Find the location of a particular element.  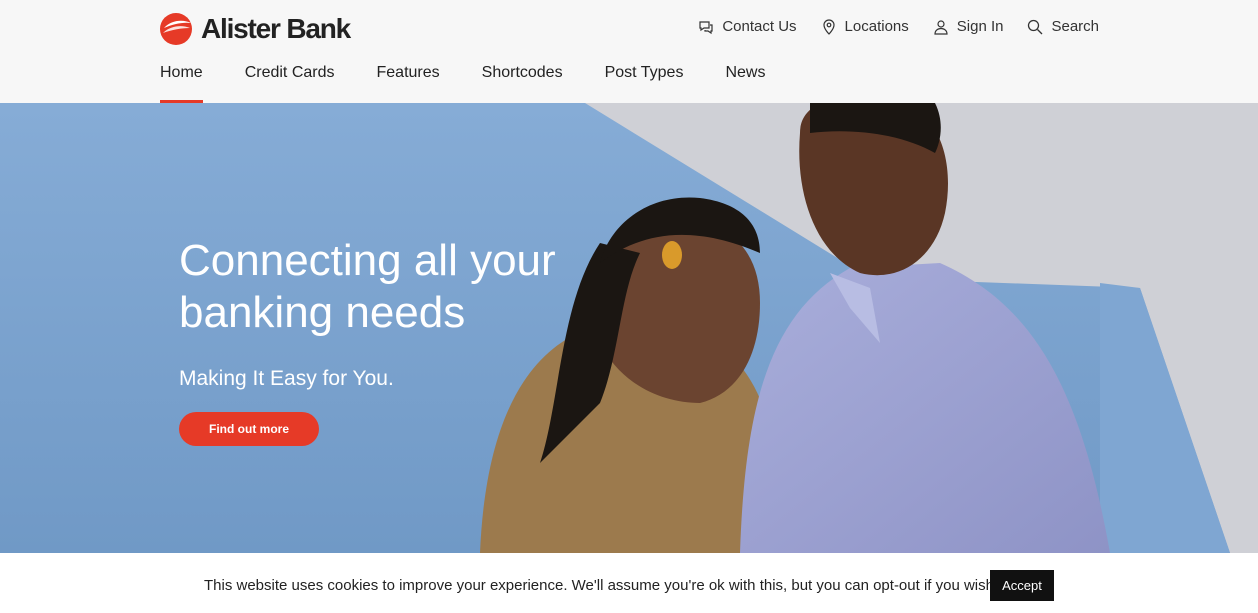

search-icon is located at coordinates (1035, 26).